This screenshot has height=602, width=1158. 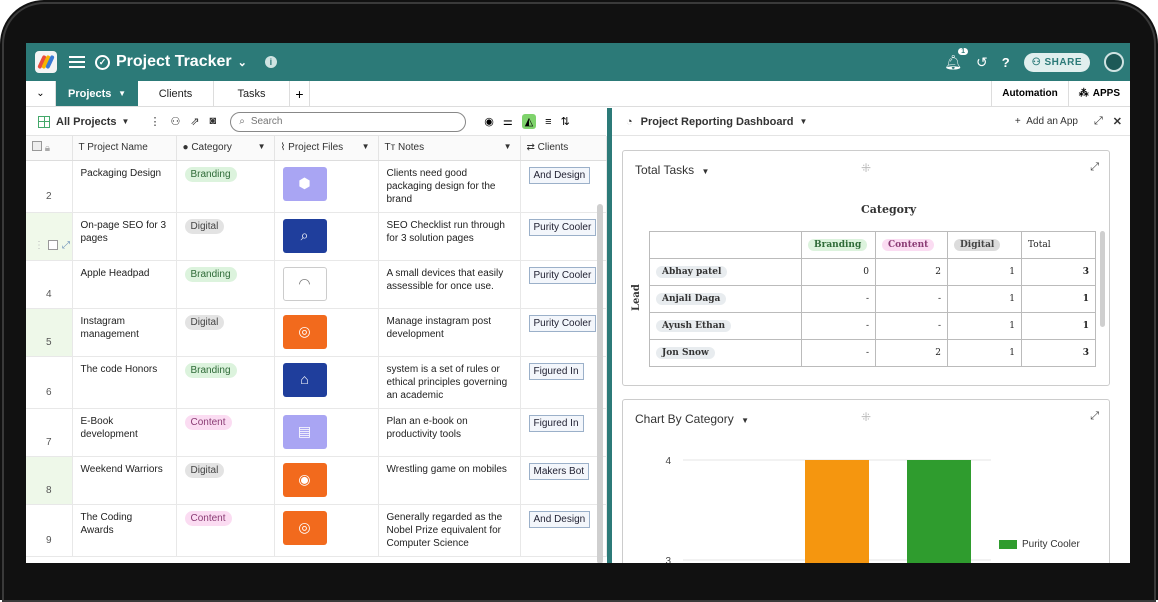 What do you see at coordinates (176, 93) in the screenshot?
I see `tab-clients: Clients` at bounding box center [176, 93].